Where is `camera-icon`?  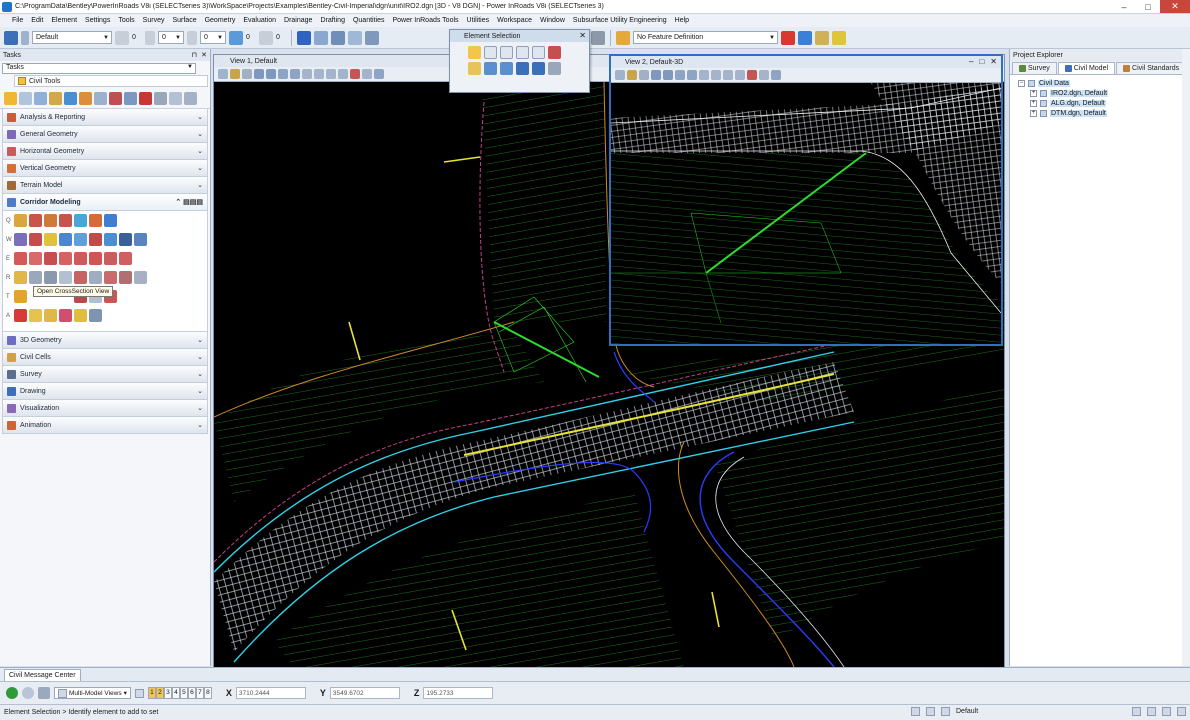 camera-icon is located at coordinates (764, 75).